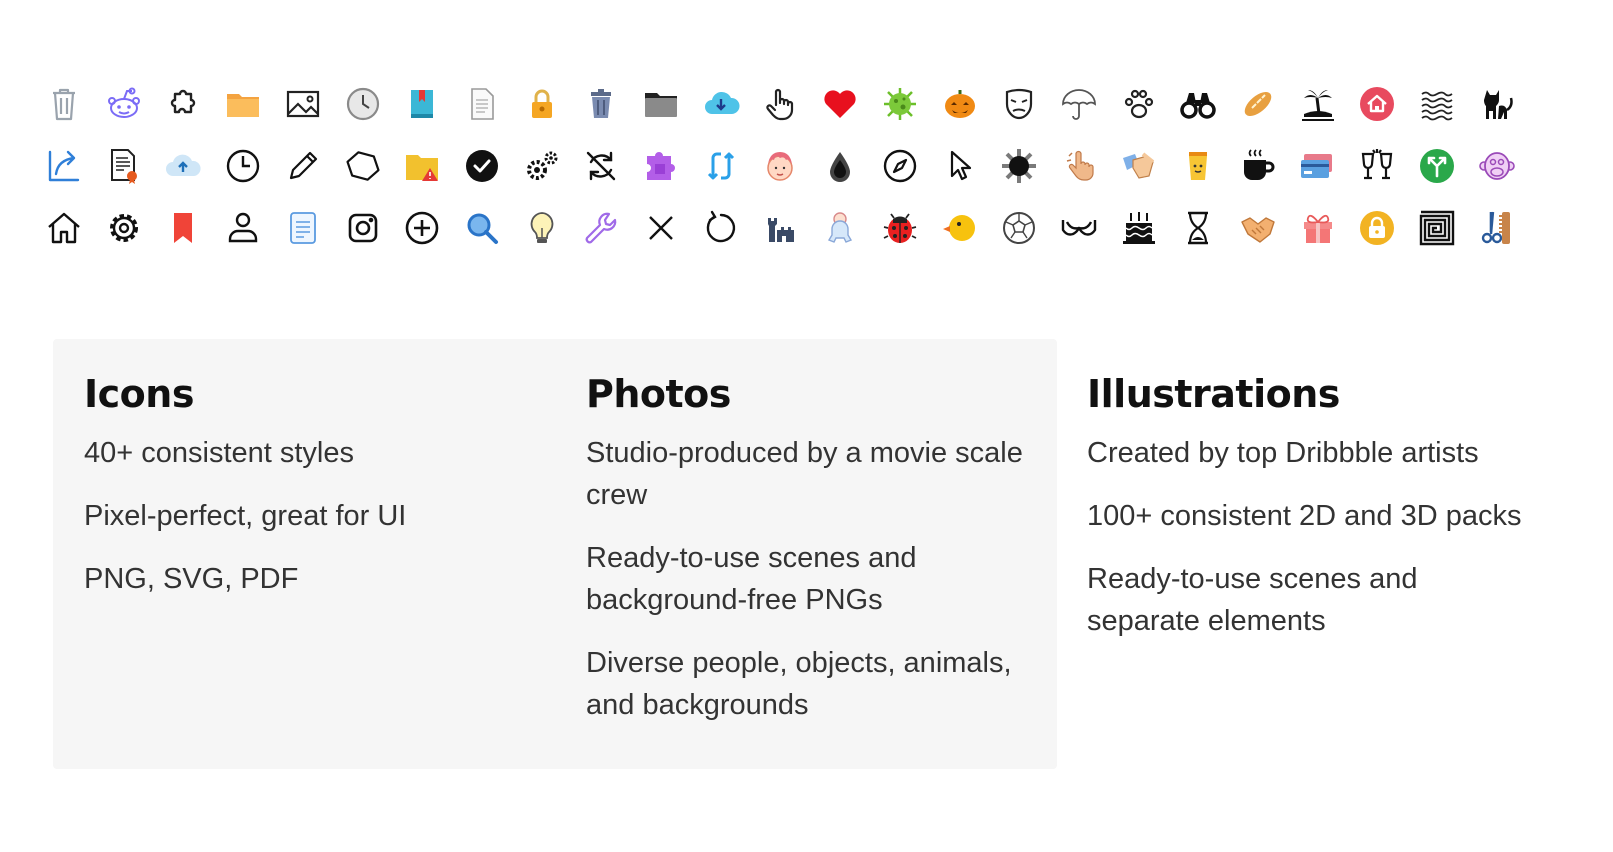 The width and height of the screenshot is (1613, 852). What do you see at coordinates (1258, 228) in the screenshot?
I see `handshake-icon` at bounding box center [1258, 228].